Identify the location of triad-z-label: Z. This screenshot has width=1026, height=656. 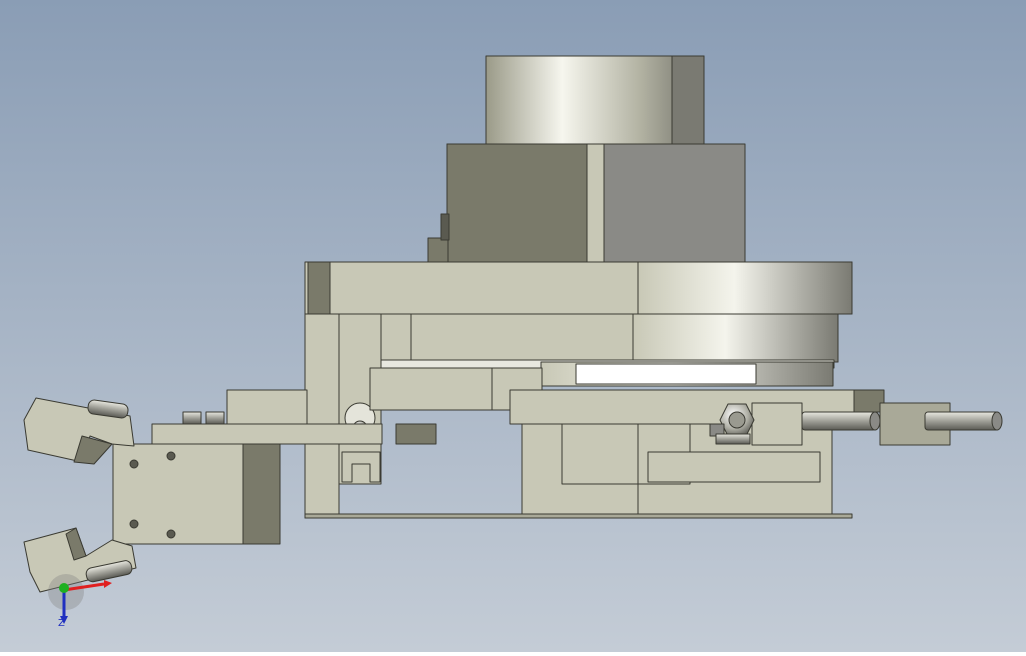
(61, 623).